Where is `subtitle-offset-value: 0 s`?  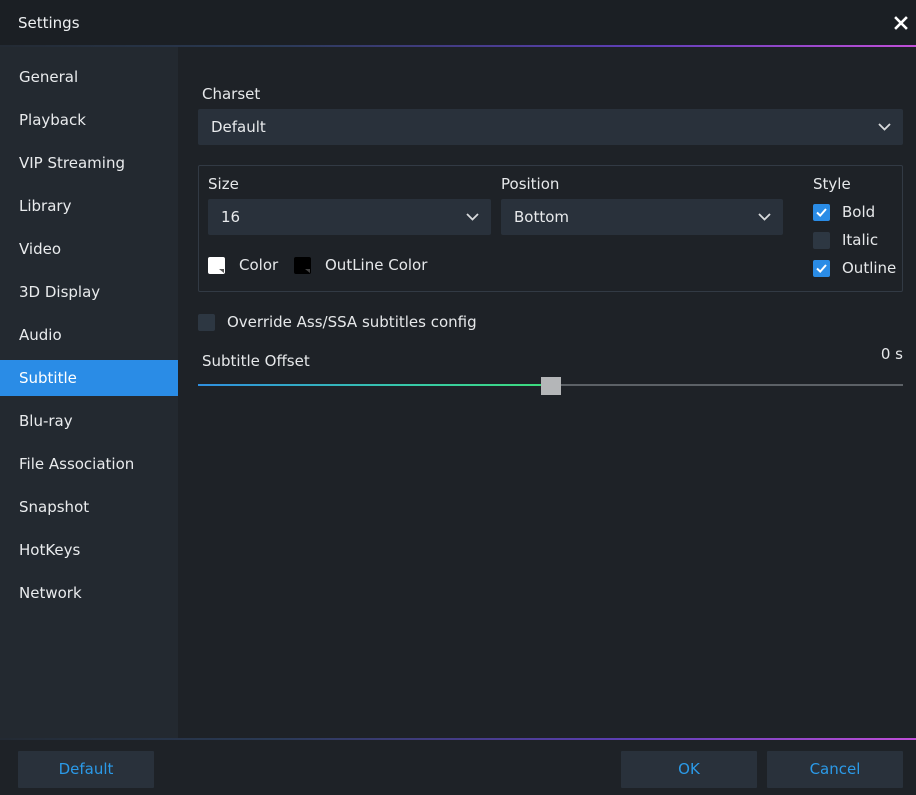
subtitle-offset-value: 0 s is located at coordinates (891, 354).